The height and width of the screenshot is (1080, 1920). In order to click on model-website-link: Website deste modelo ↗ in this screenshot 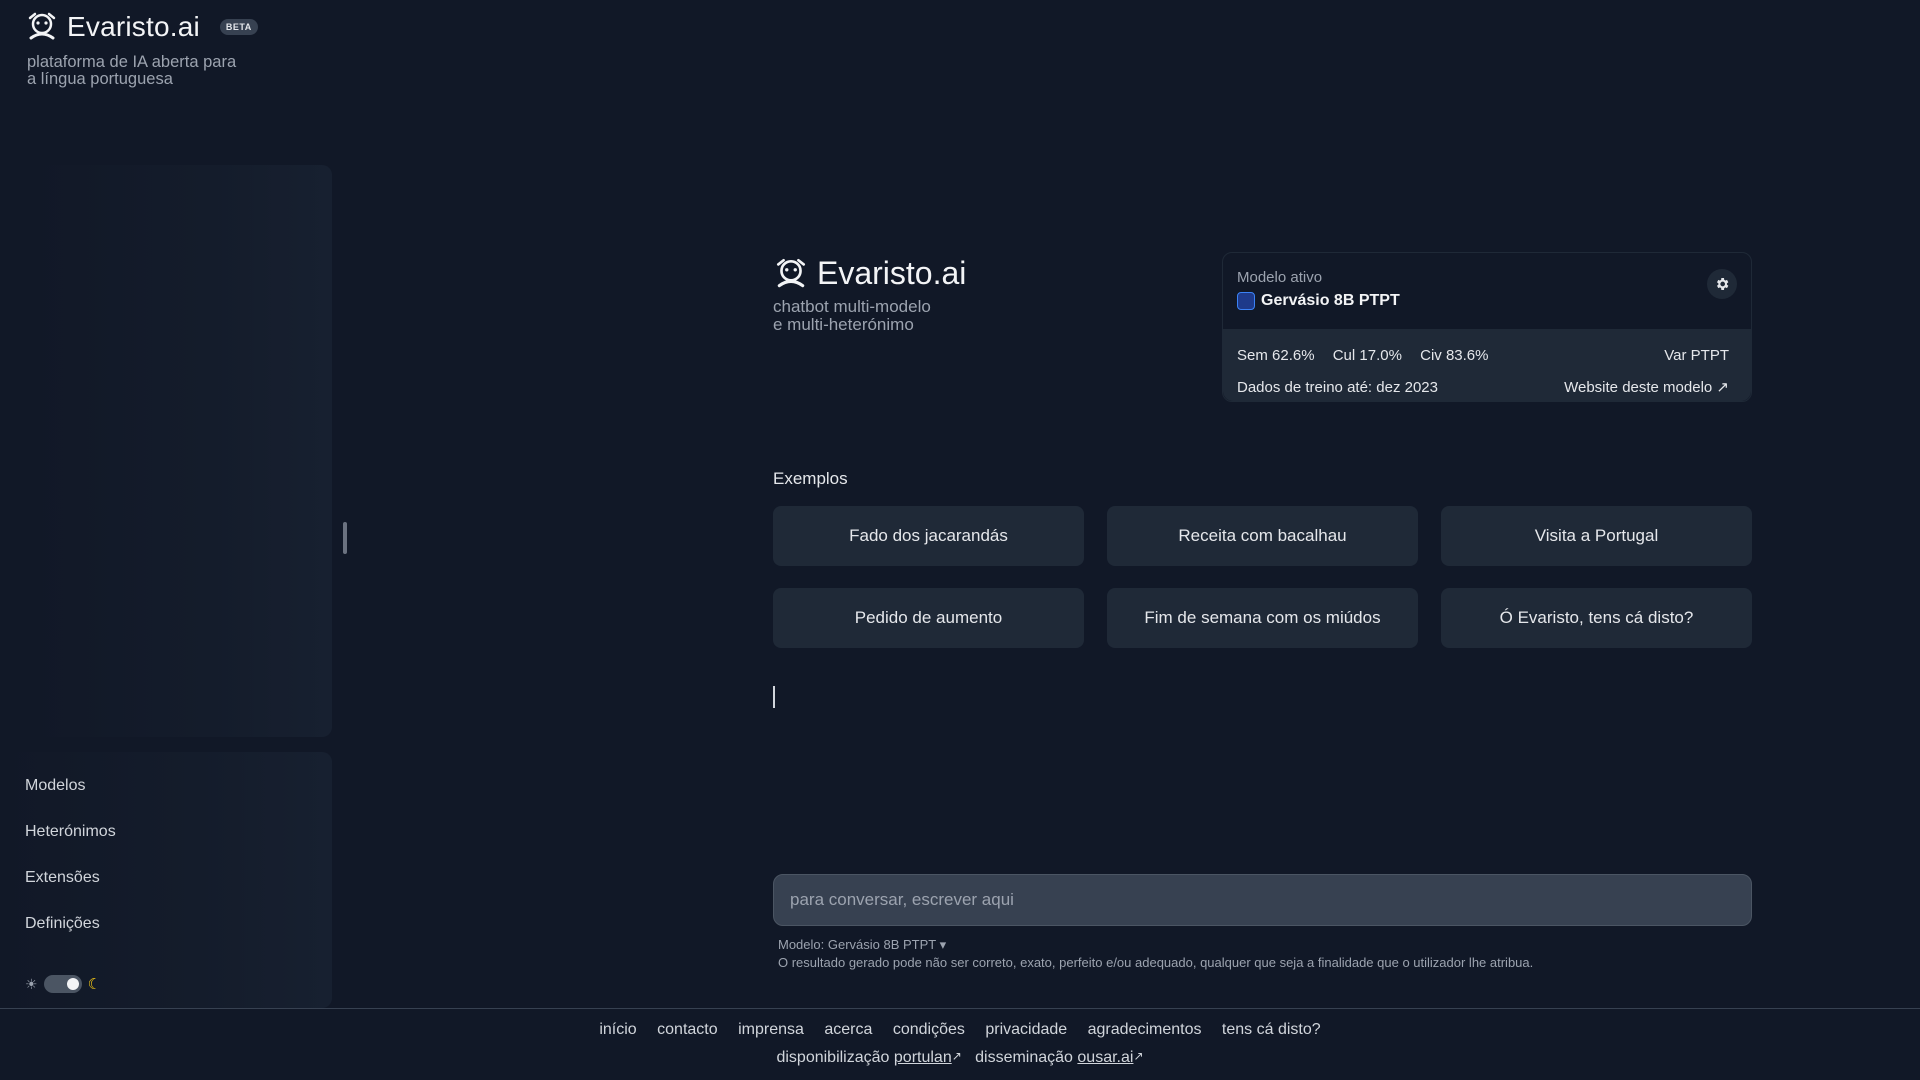, I will do `click(1646, 387)`.